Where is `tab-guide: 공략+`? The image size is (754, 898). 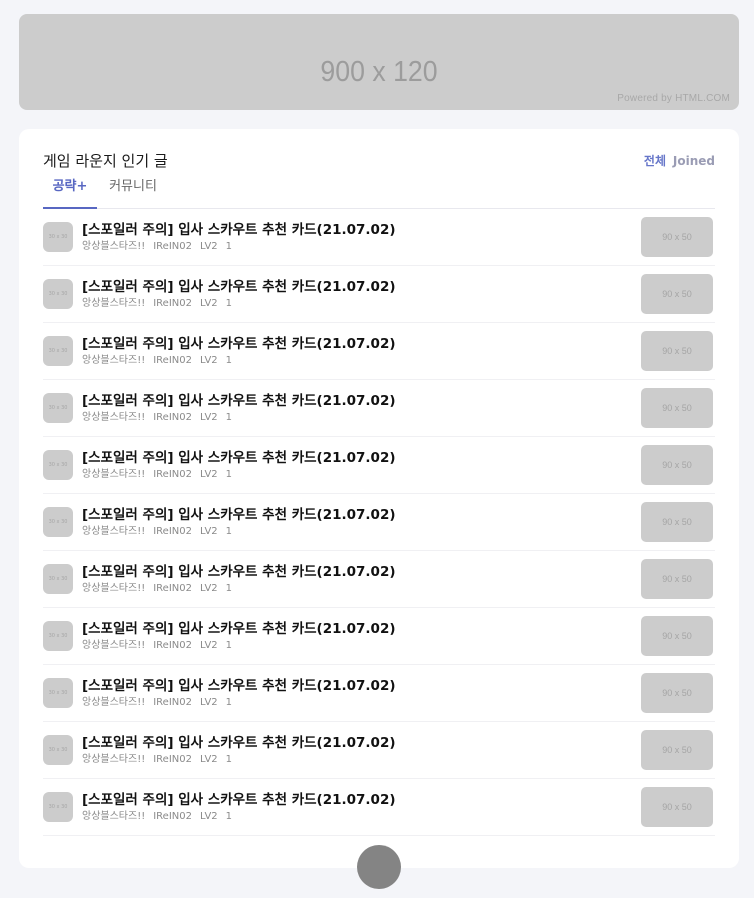
tab-guide: 공략+ is located at coordinates (70, 194).